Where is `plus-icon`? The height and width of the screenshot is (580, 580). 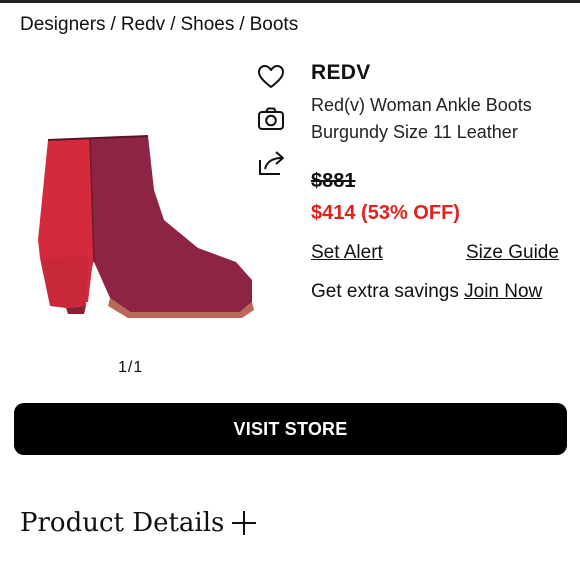 plus-icon is located at coordinates (244, 523).